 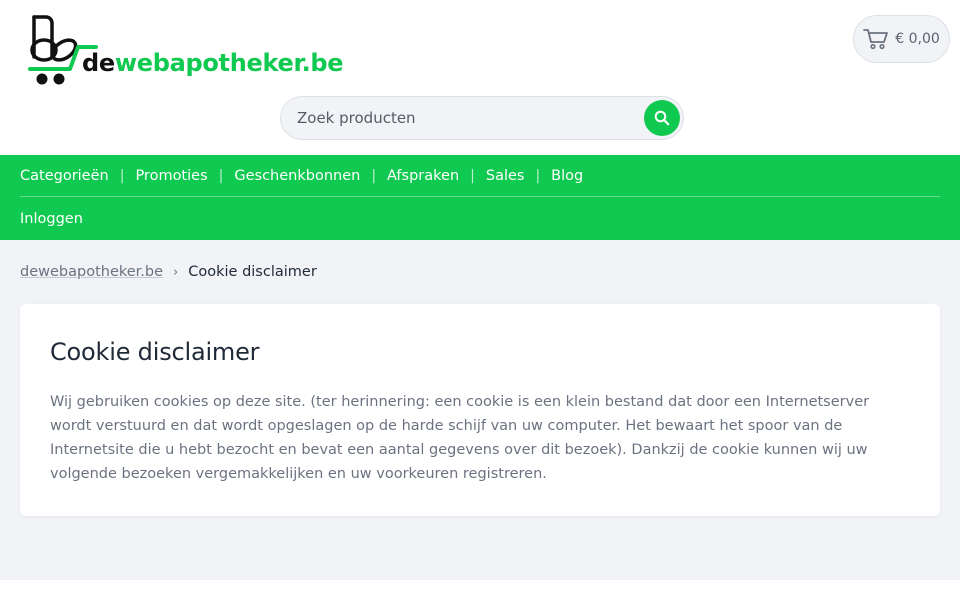 I want to click on nav-item-sales: Sales, so click(x=505, y=176).